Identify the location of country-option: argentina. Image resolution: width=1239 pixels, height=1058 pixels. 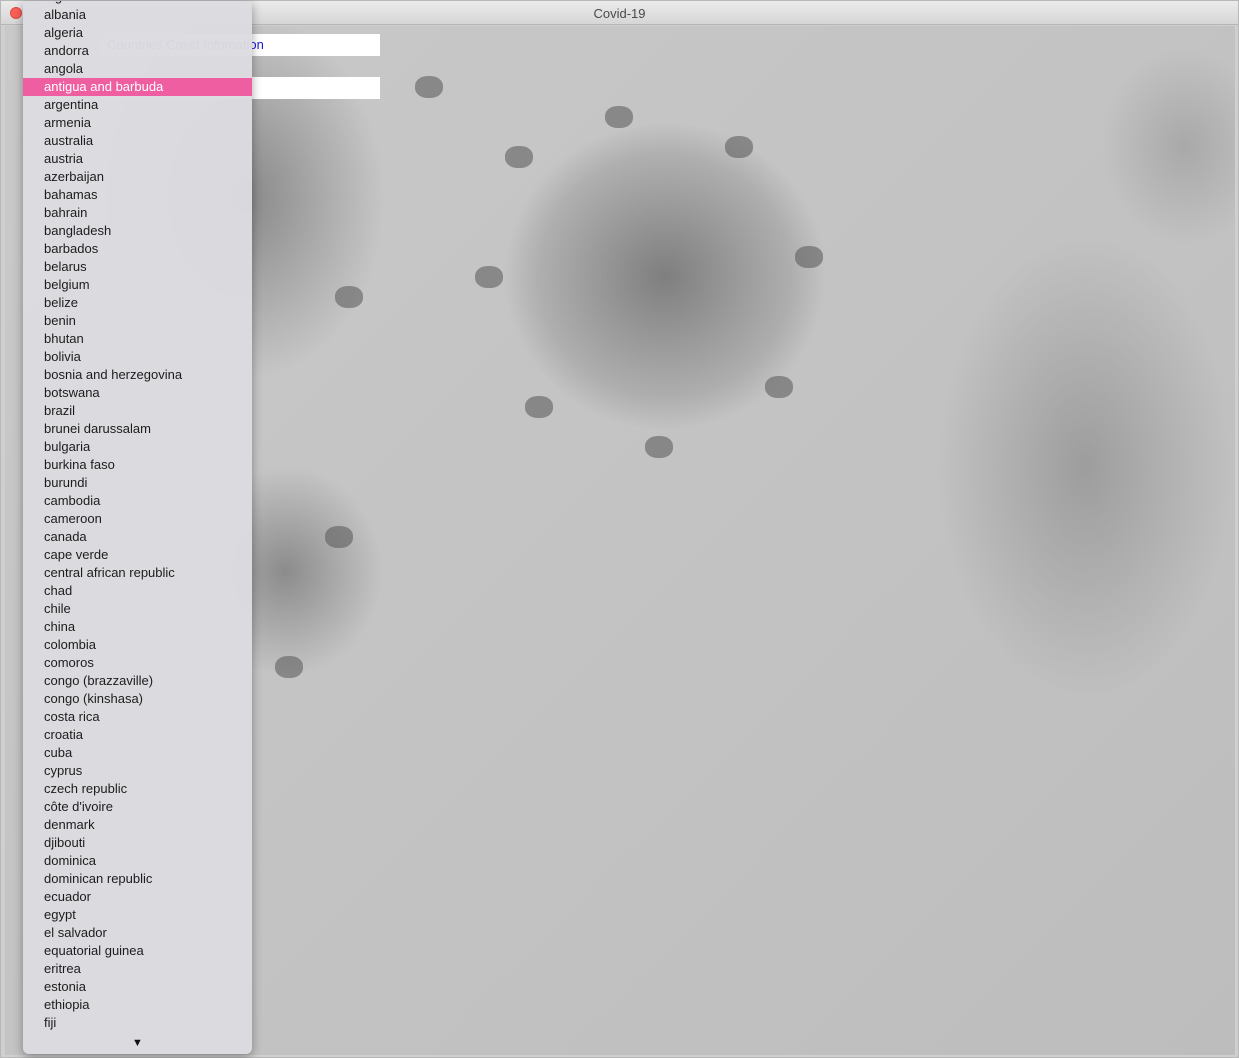
(137, 105).